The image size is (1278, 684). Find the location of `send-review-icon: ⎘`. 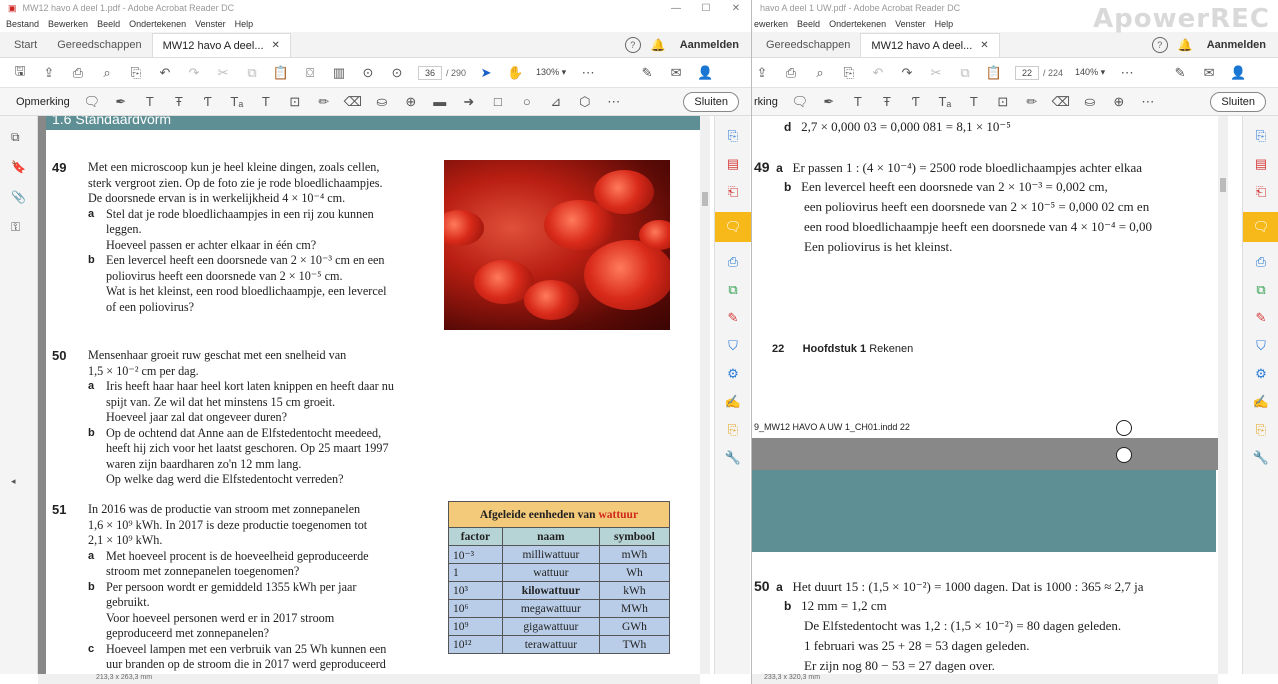

send-review-icon: ⎘ is located at coordinates (733, 430).